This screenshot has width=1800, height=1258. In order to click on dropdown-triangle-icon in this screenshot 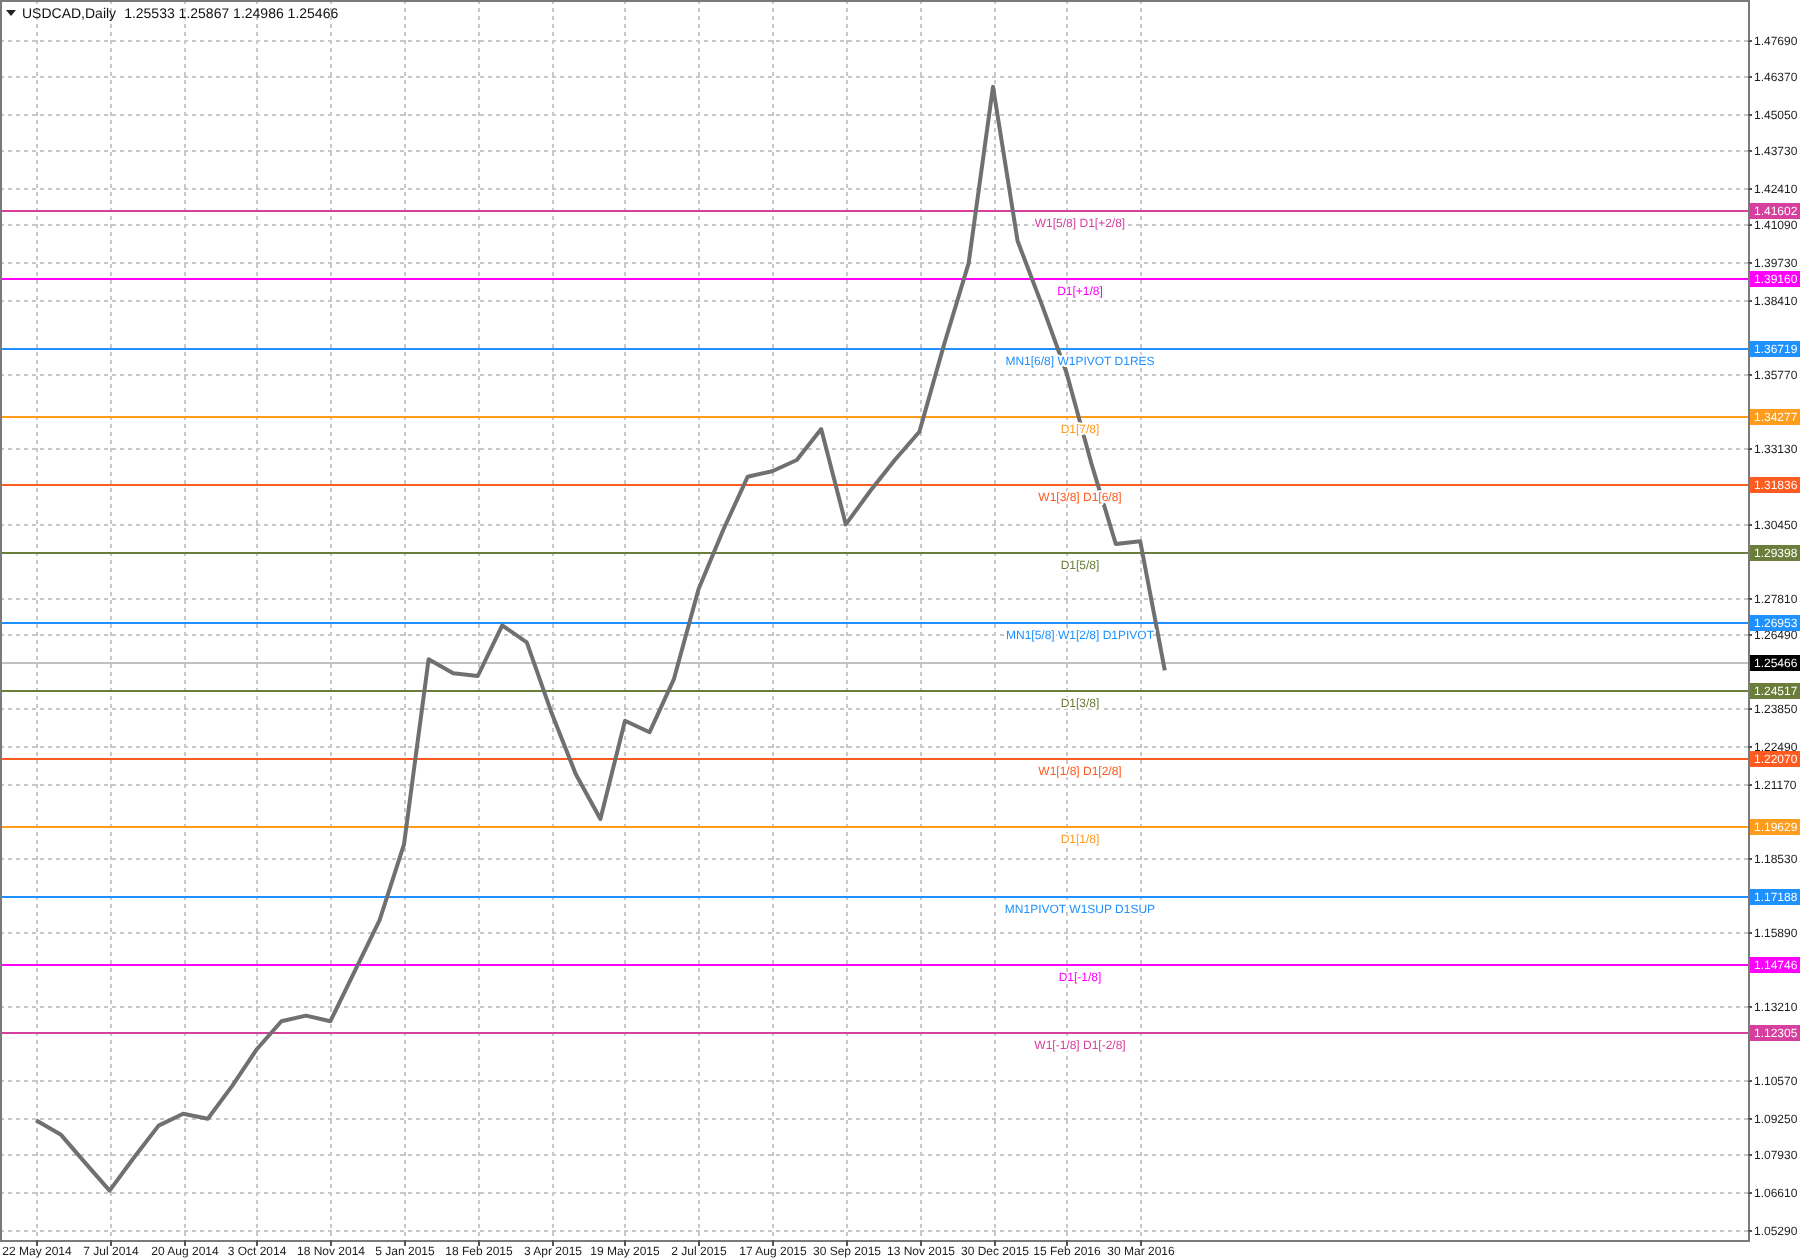, I will do `click(11, 13)`.